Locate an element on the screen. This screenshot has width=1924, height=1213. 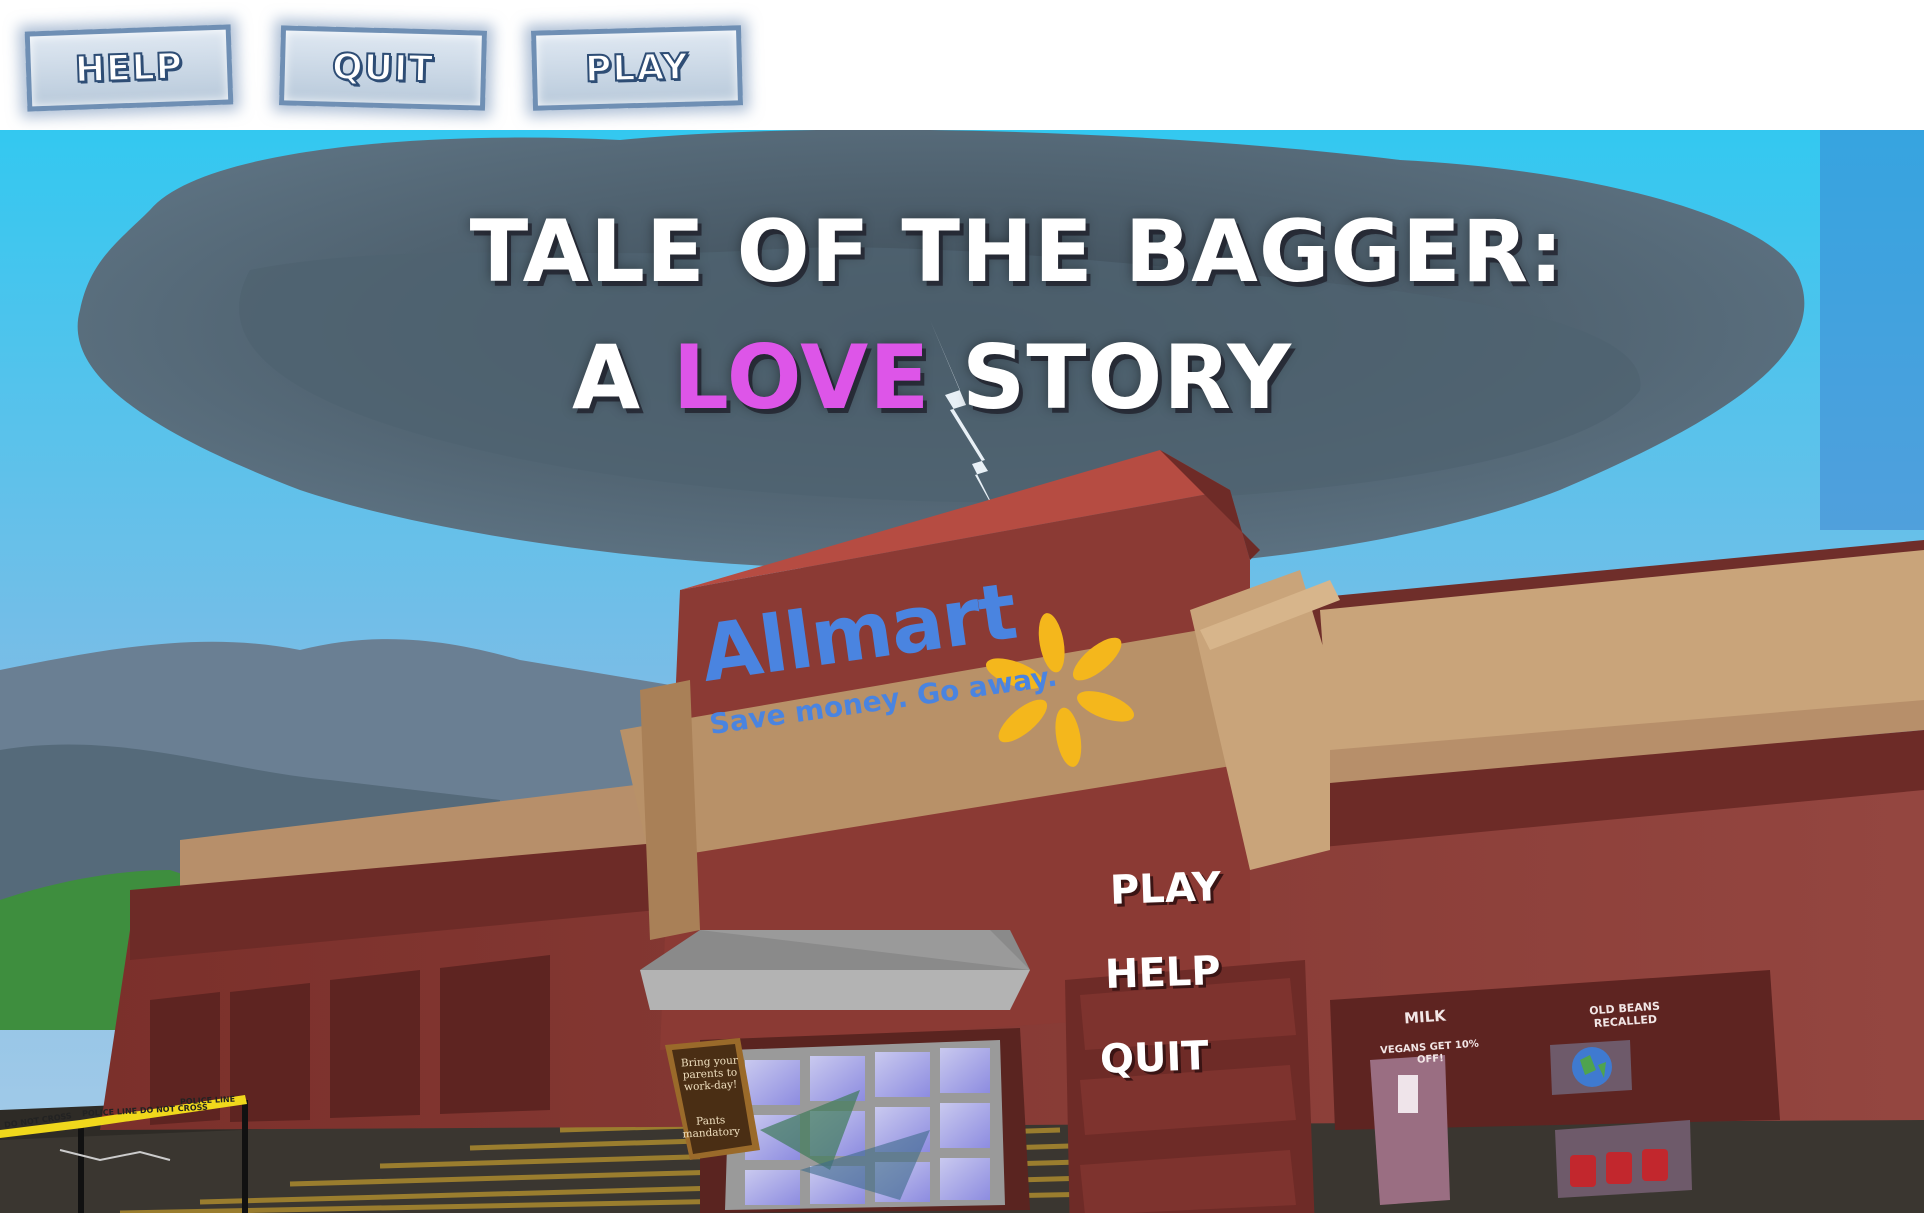
game-title-line2: A LOVE STORY is located at coordinates (947, 377).